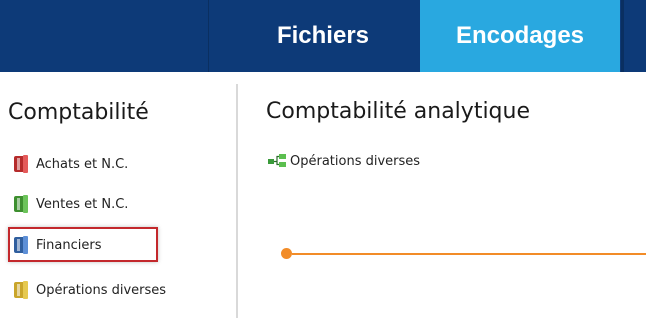  Describe the element at coordinates (622, 36) in the screenshot. I see `topbar-edge` at that location.